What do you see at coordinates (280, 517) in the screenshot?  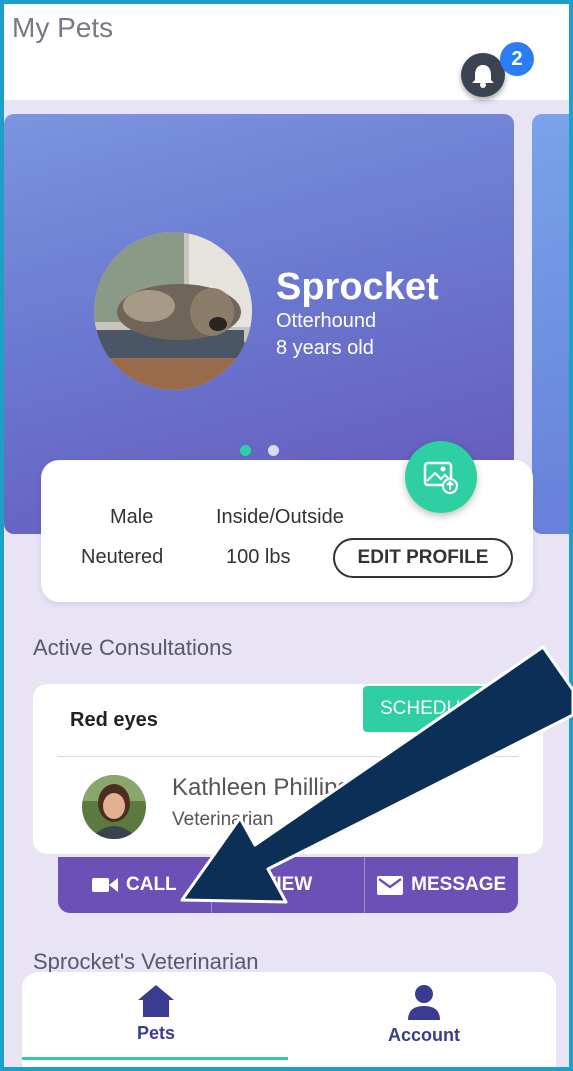 I see `pet-environment: Inside/Outside` at bounding box center [280, 517].